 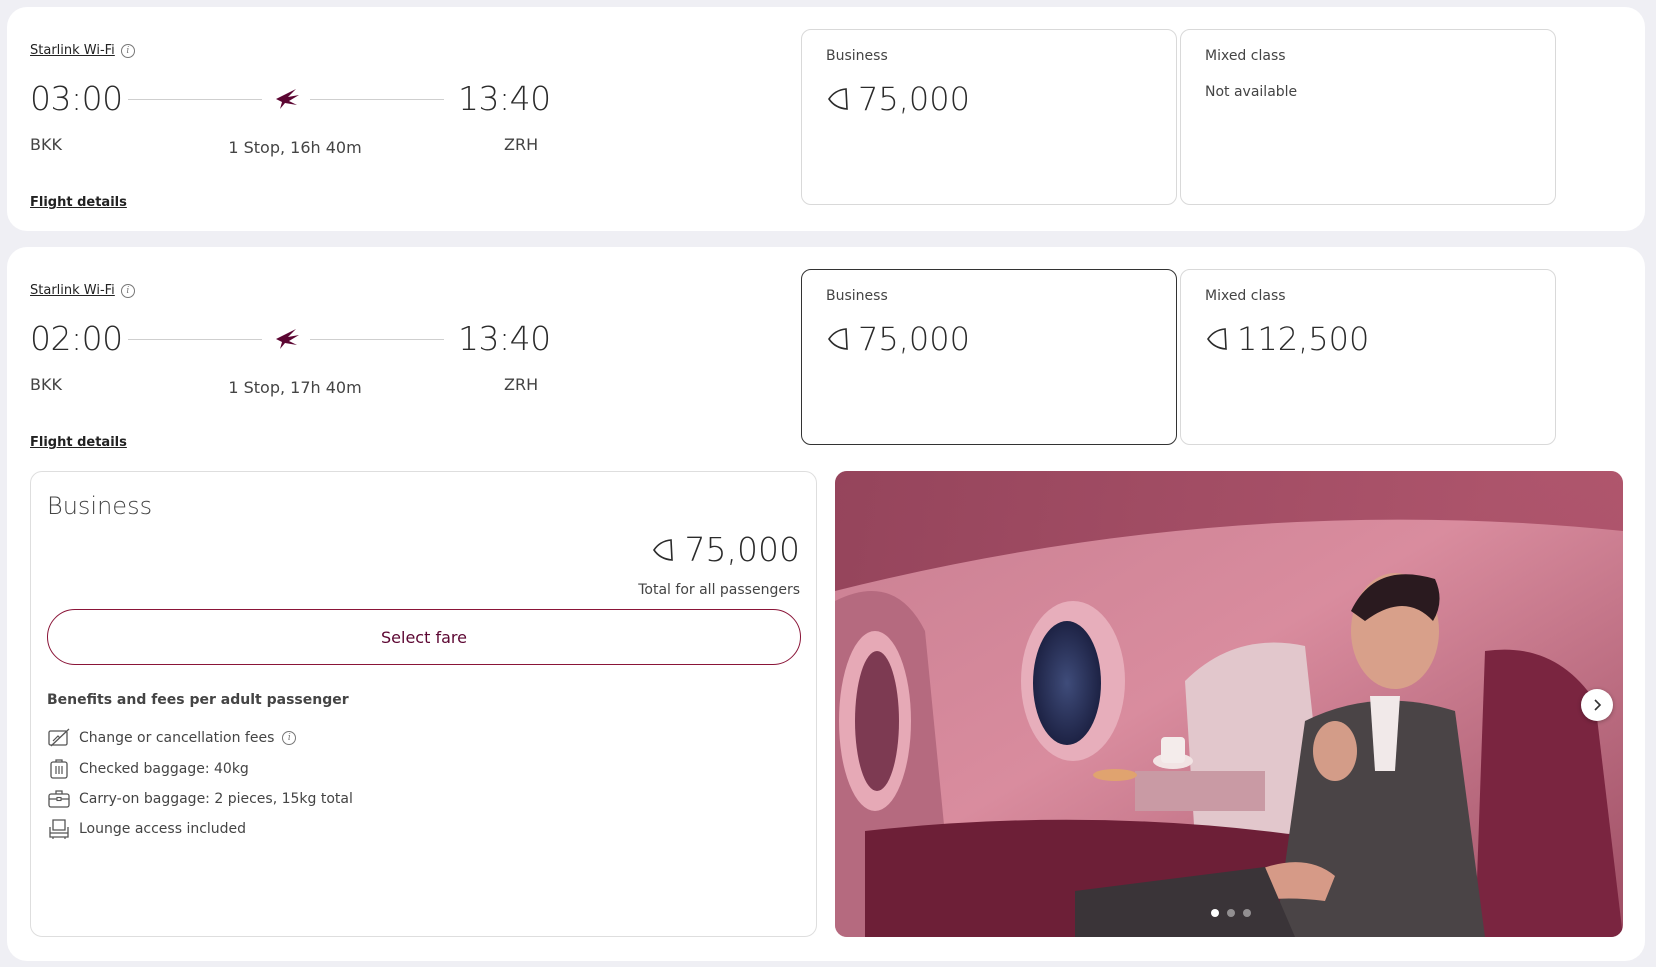 I want to click on benefit-item: Change or cancellation fees i, so click(x=172, y=738).